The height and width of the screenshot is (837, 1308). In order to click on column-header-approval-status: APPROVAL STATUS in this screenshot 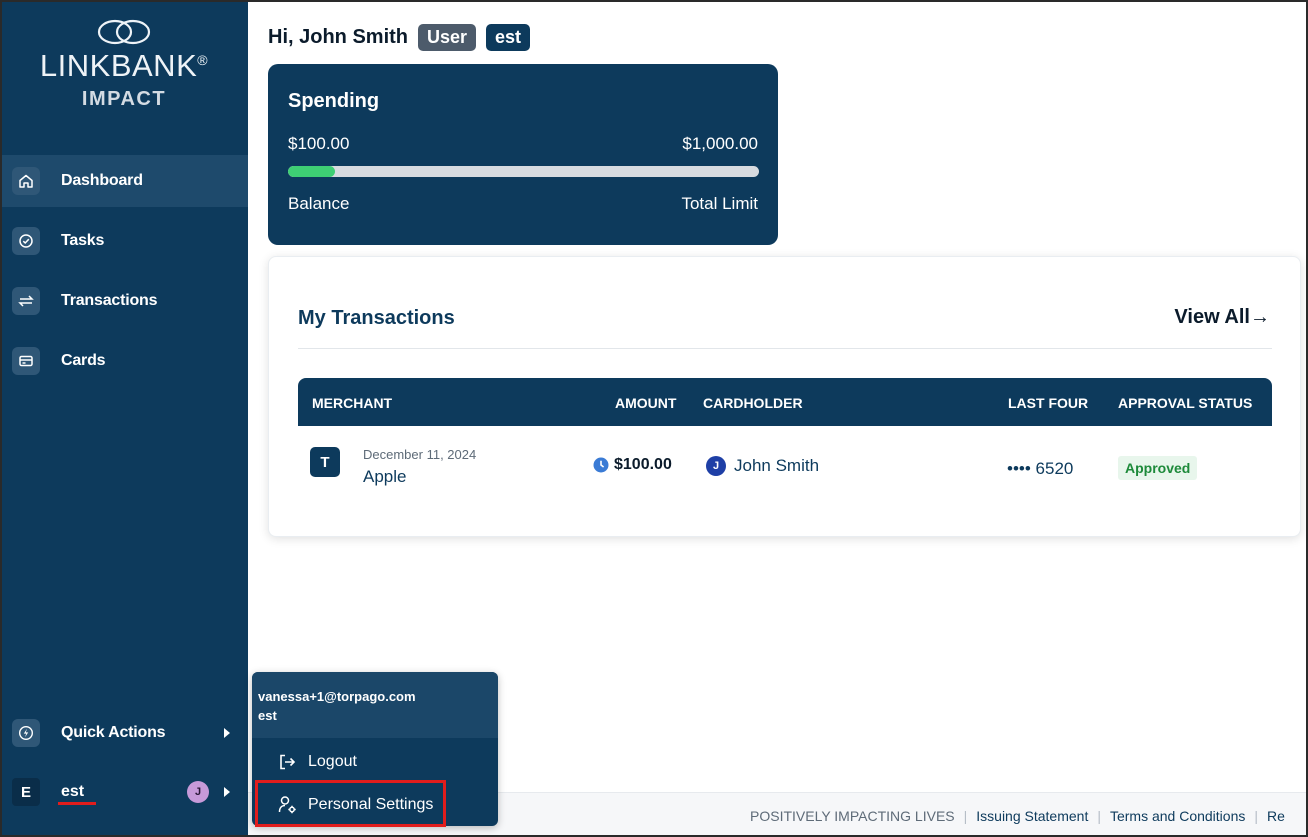, I will do `click(1185, 403)`.